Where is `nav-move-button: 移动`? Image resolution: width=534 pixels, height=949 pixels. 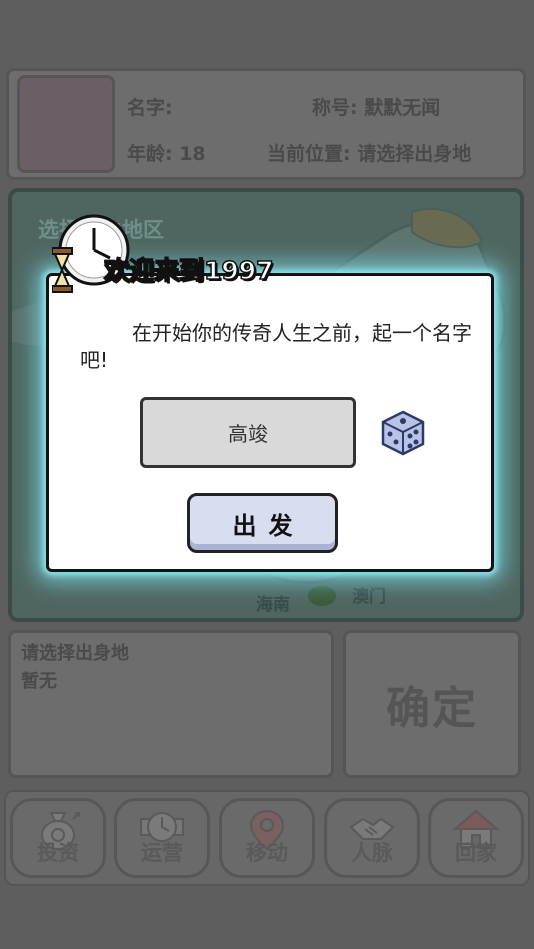 nav-move-button: 移动 is located at coordinates (267, 838).